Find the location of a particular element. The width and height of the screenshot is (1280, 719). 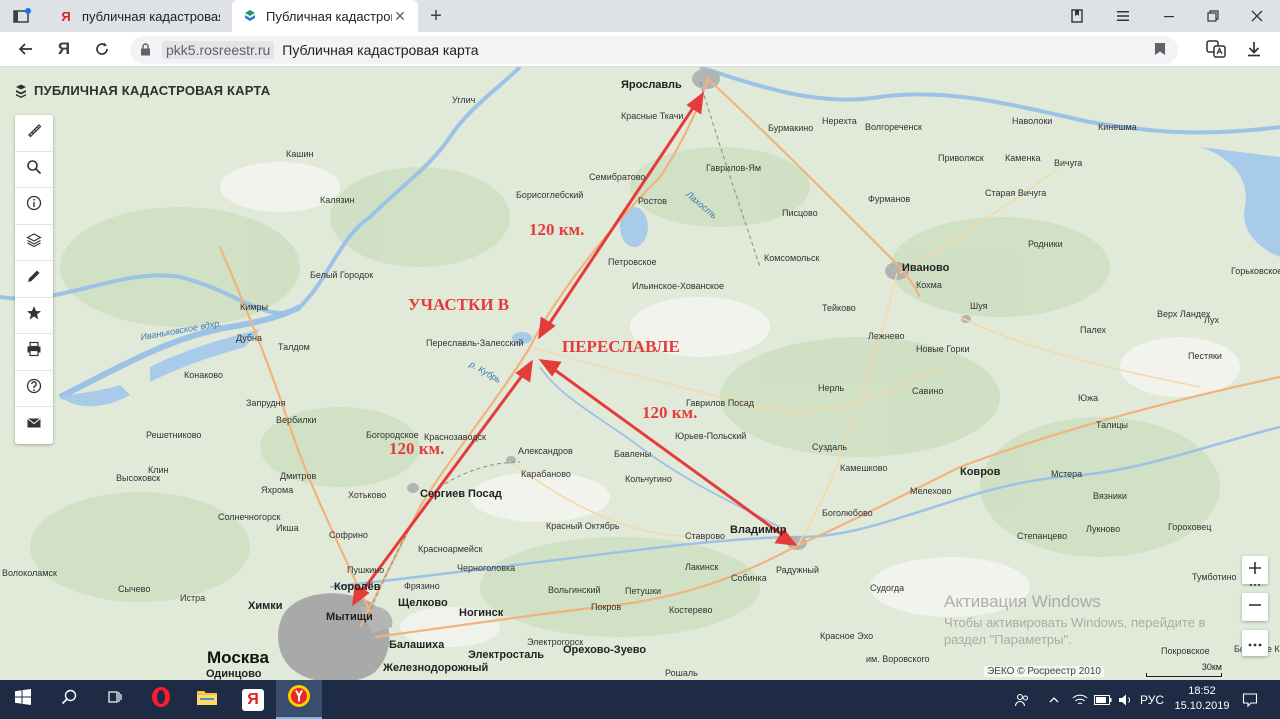

place-label: Комсомольск is located at coordinates (792, 258).